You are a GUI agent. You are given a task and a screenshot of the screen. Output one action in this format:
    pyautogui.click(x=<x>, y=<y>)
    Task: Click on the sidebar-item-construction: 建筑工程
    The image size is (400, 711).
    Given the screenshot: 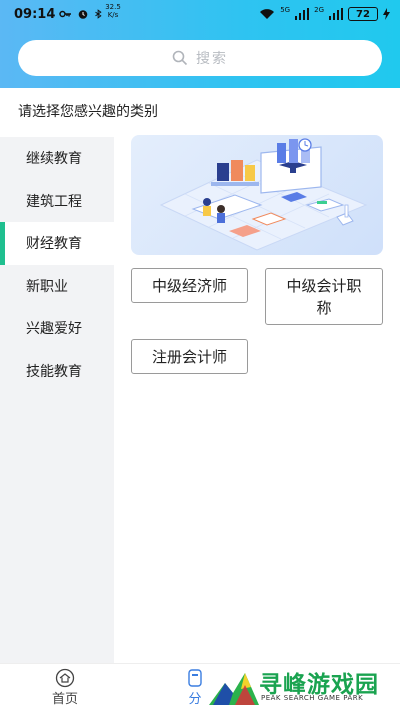 What is the action you would take?
    pyautogui.click(x=57, y=201)
    